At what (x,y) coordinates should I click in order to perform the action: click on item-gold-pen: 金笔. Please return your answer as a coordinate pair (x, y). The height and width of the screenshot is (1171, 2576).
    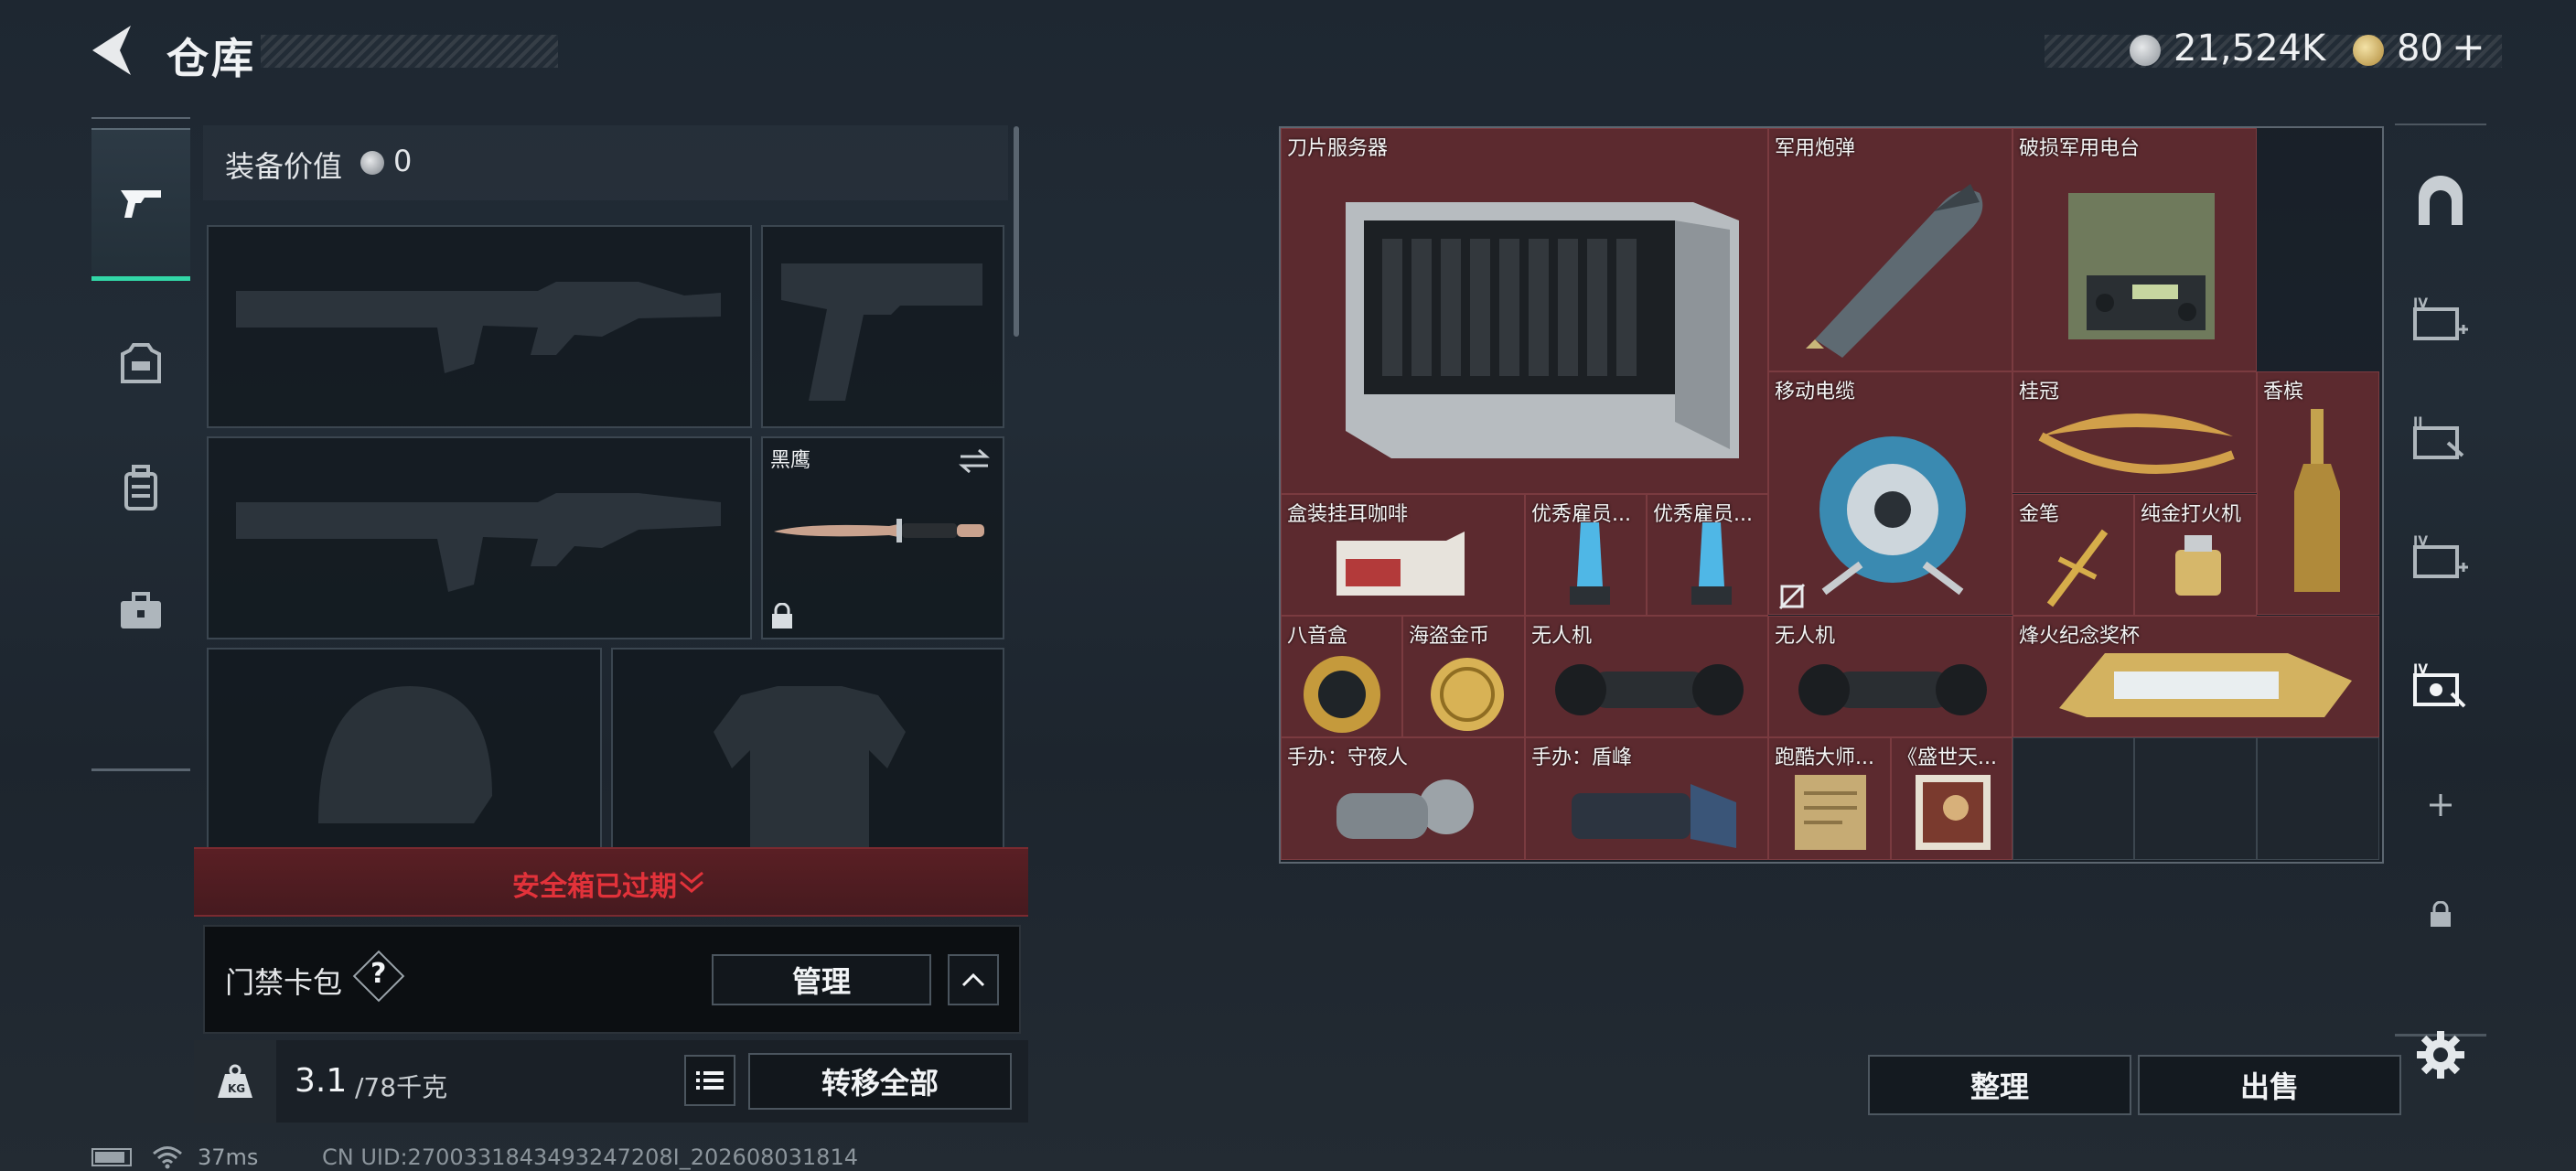
    Looking at the image, I should click on (2073, 555).